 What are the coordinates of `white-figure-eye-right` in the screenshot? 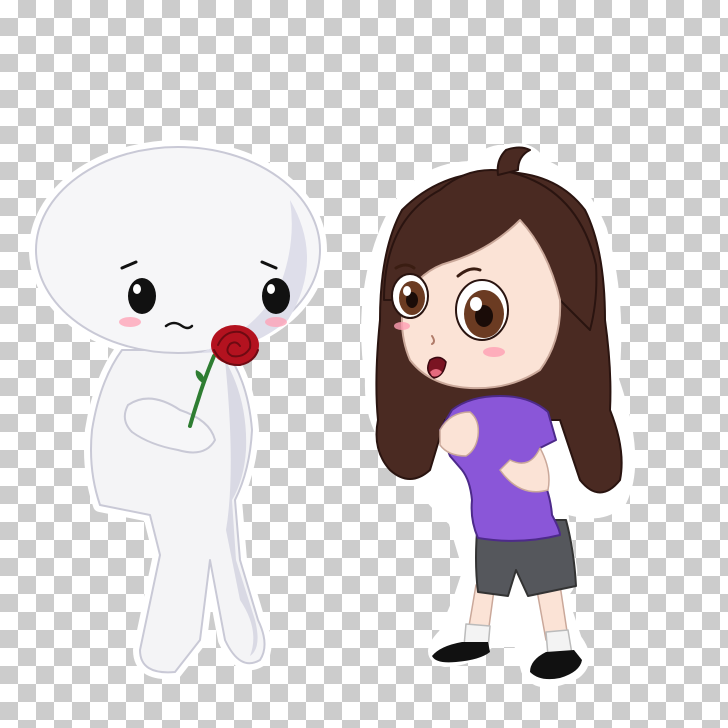 It's located at (276, 296).